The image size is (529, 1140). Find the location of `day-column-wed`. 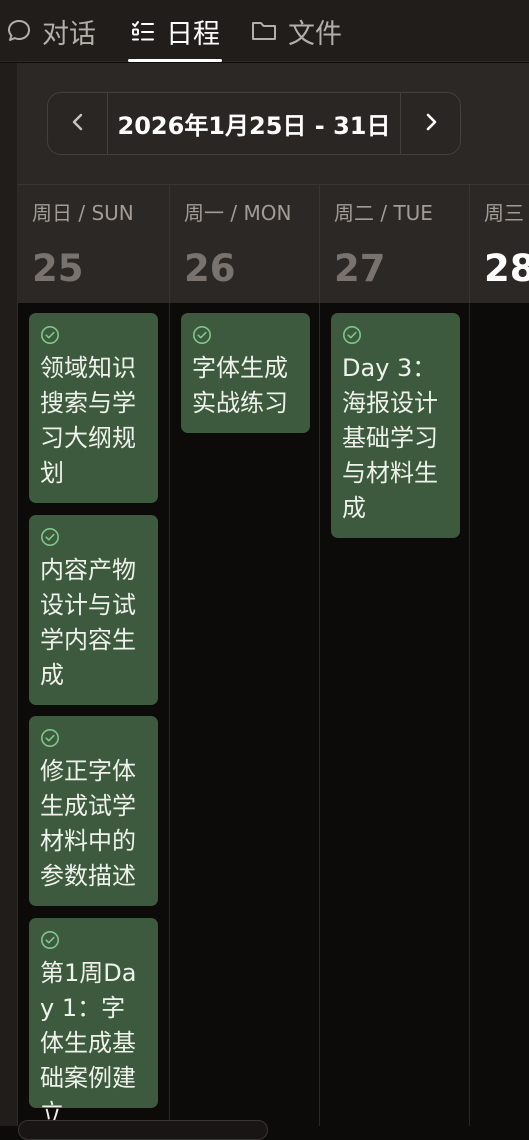

day-column-wed is located at coordinates (499, 714).